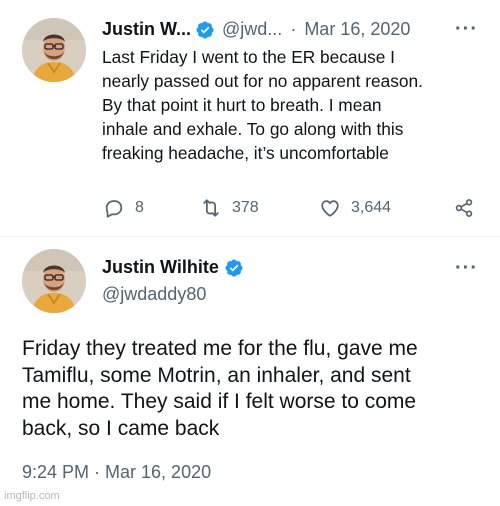 The width and height of the screenshot is (500, 506). I want to click on tweet-text-line: By that point it hurt to breath. I mean, so click(242, 105).